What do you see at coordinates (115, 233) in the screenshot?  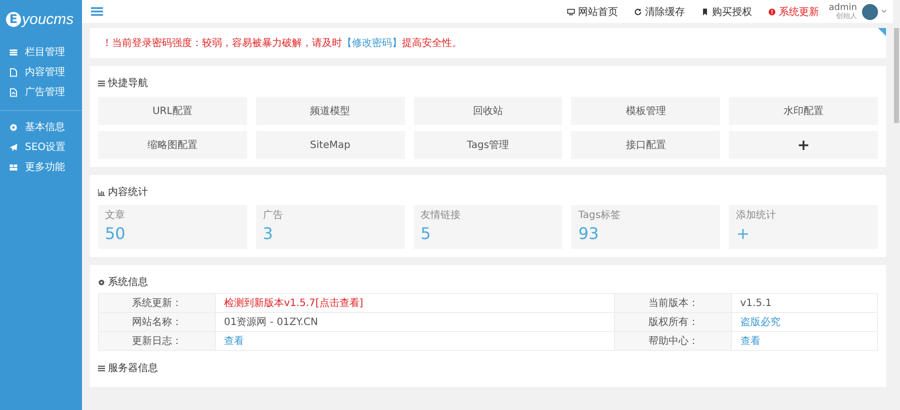 I see `stat-value: 50` at bounding box center [115, 233].